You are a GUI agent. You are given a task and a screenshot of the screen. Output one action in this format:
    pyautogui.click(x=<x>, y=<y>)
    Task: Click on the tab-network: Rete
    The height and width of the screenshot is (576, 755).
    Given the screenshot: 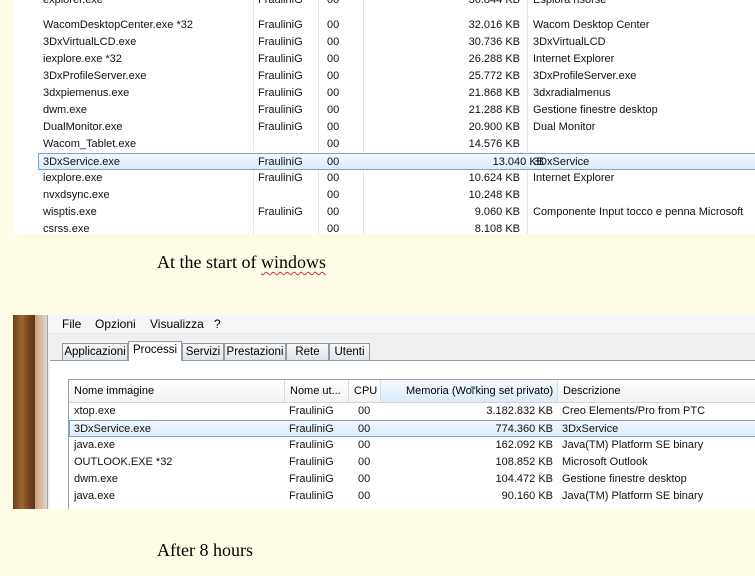 What is the action you would take?
    pyautogui.click(x=307, y=351)
    